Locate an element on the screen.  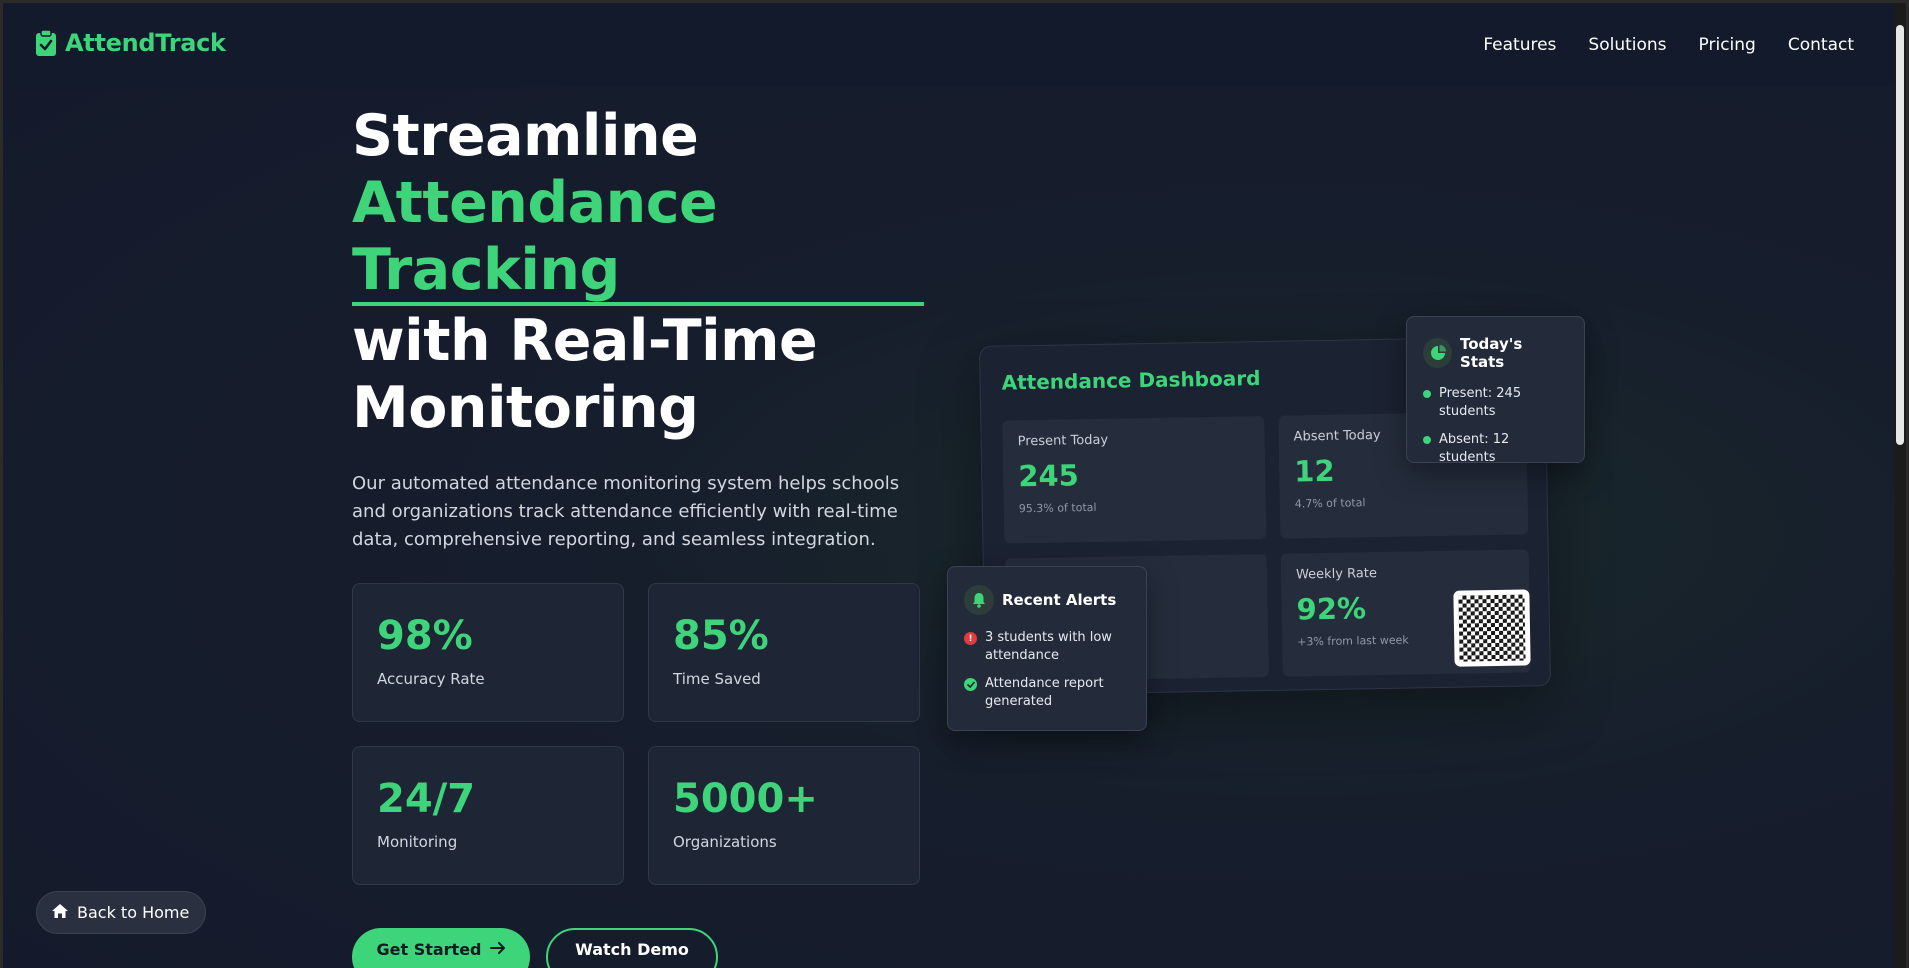
stat-card: 5000+ Organizations is located at coordinates (784, 815).